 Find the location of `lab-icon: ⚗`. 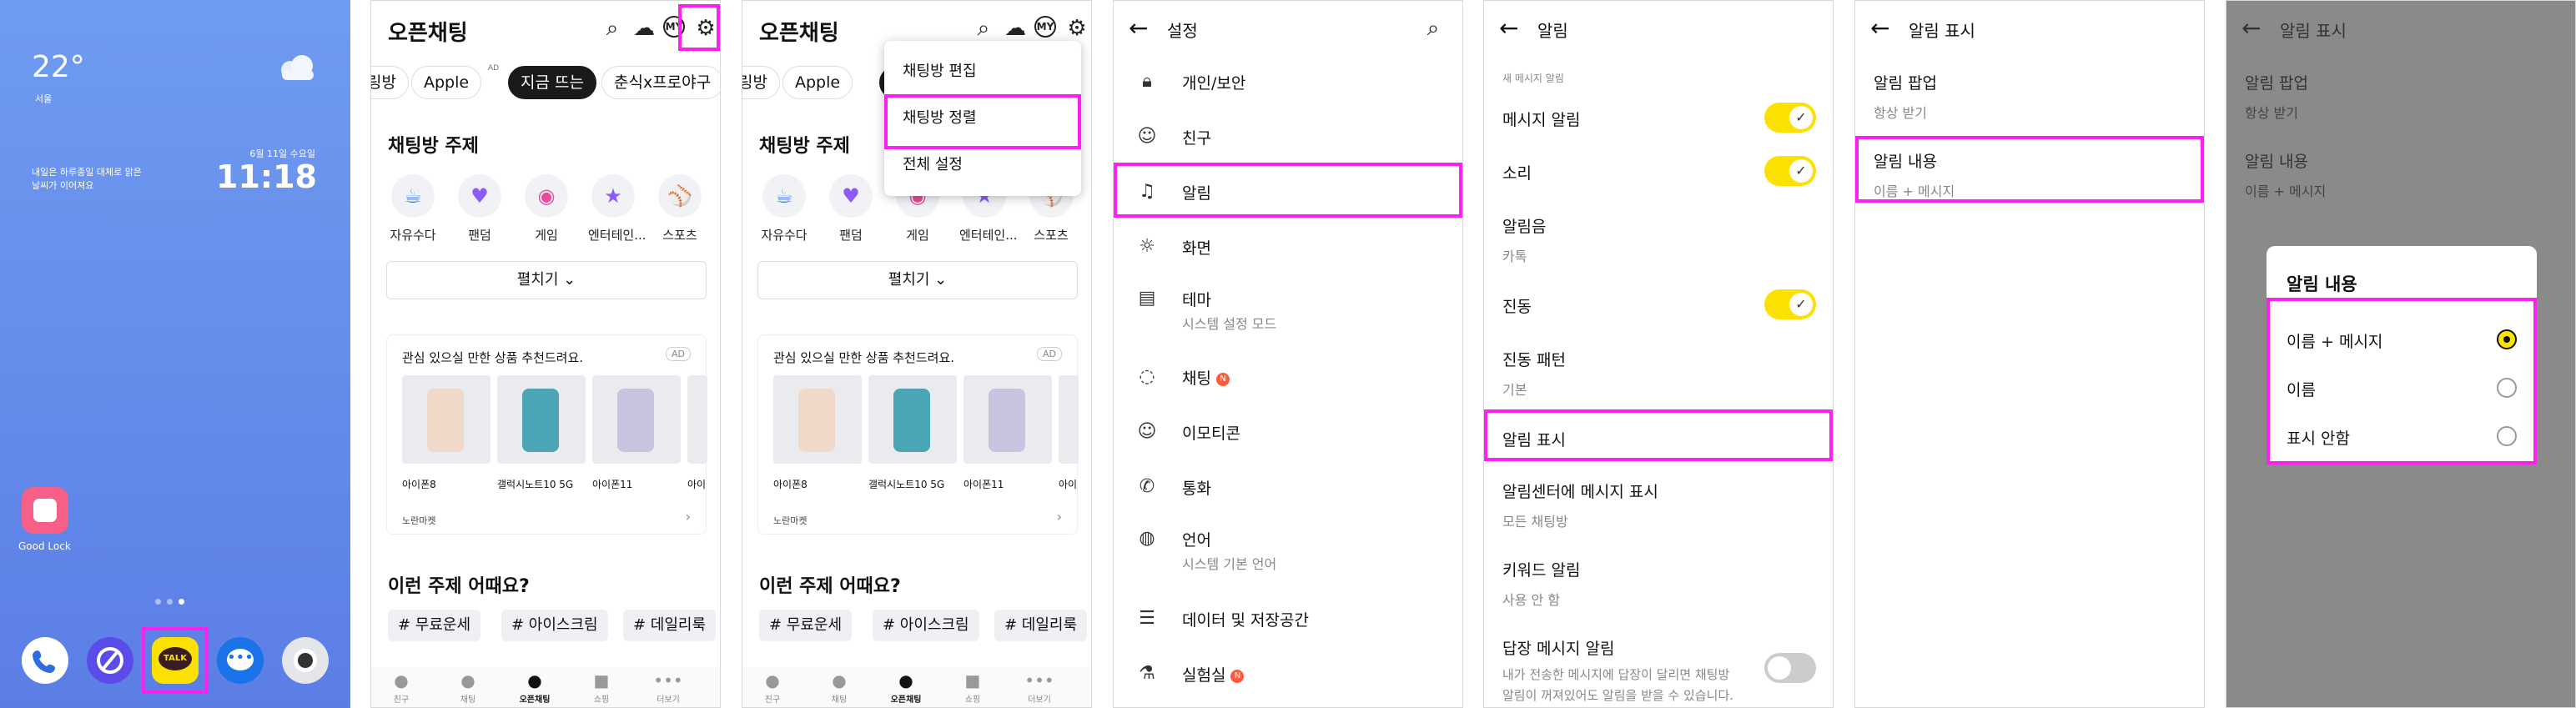

lab-icon: ⚗ is located at coordinates (1147, 673).